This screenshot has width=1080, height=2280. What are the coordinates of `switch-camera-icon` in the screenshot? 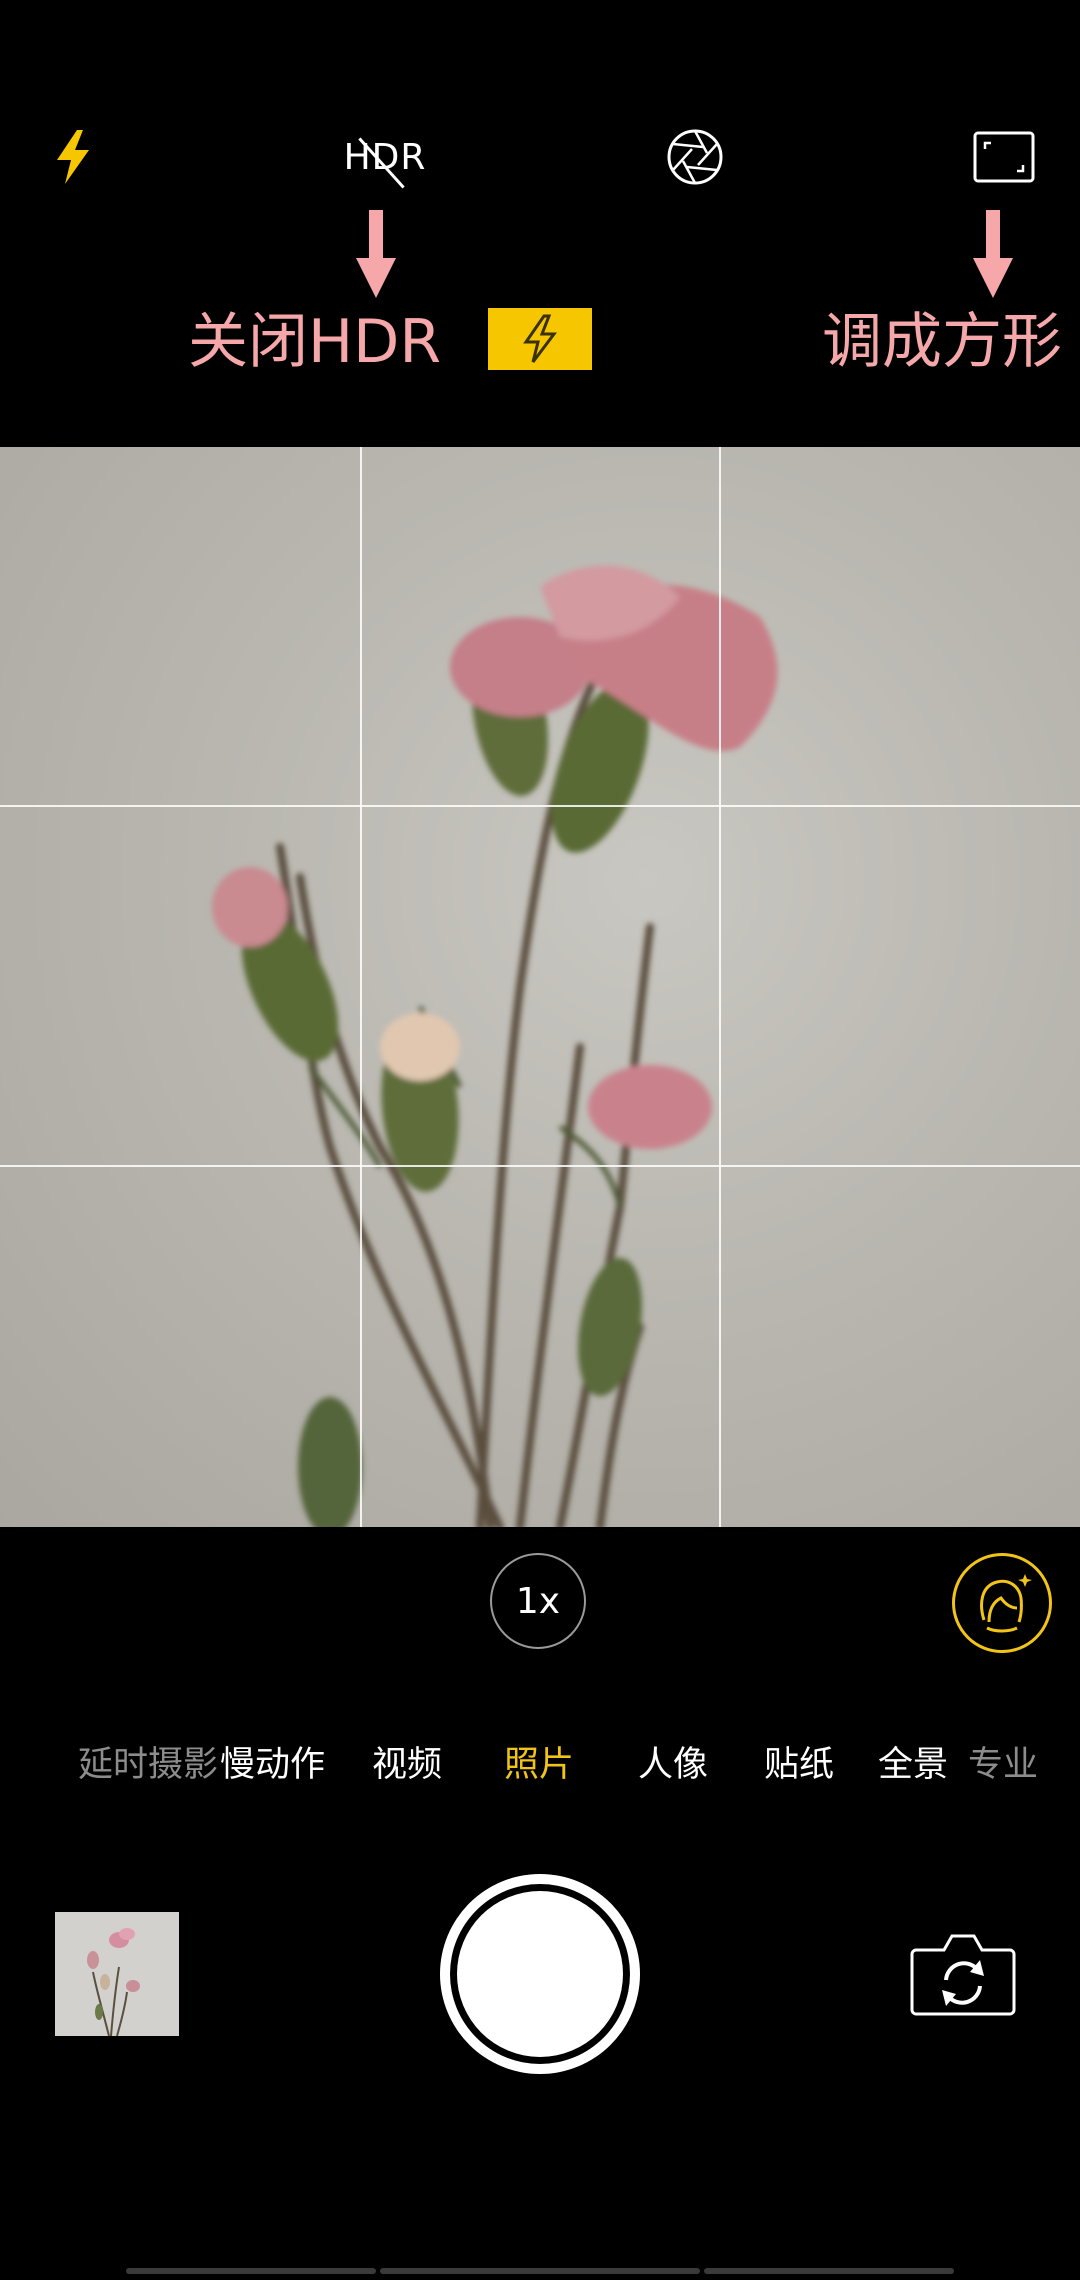 It's located at (963, 1973).